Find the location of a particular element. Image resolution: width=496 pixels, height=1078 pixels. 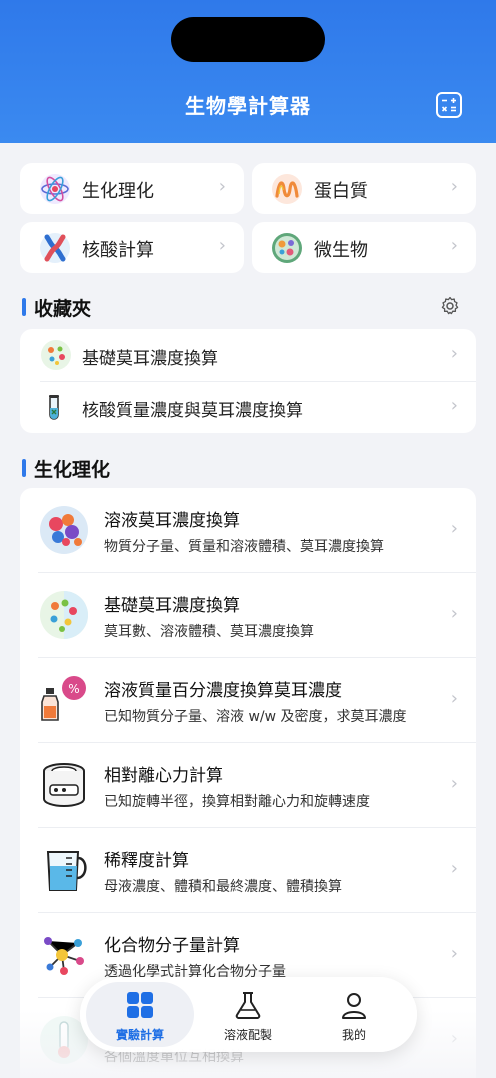

molecular-structure-icon is located at coordinates (64, 956).